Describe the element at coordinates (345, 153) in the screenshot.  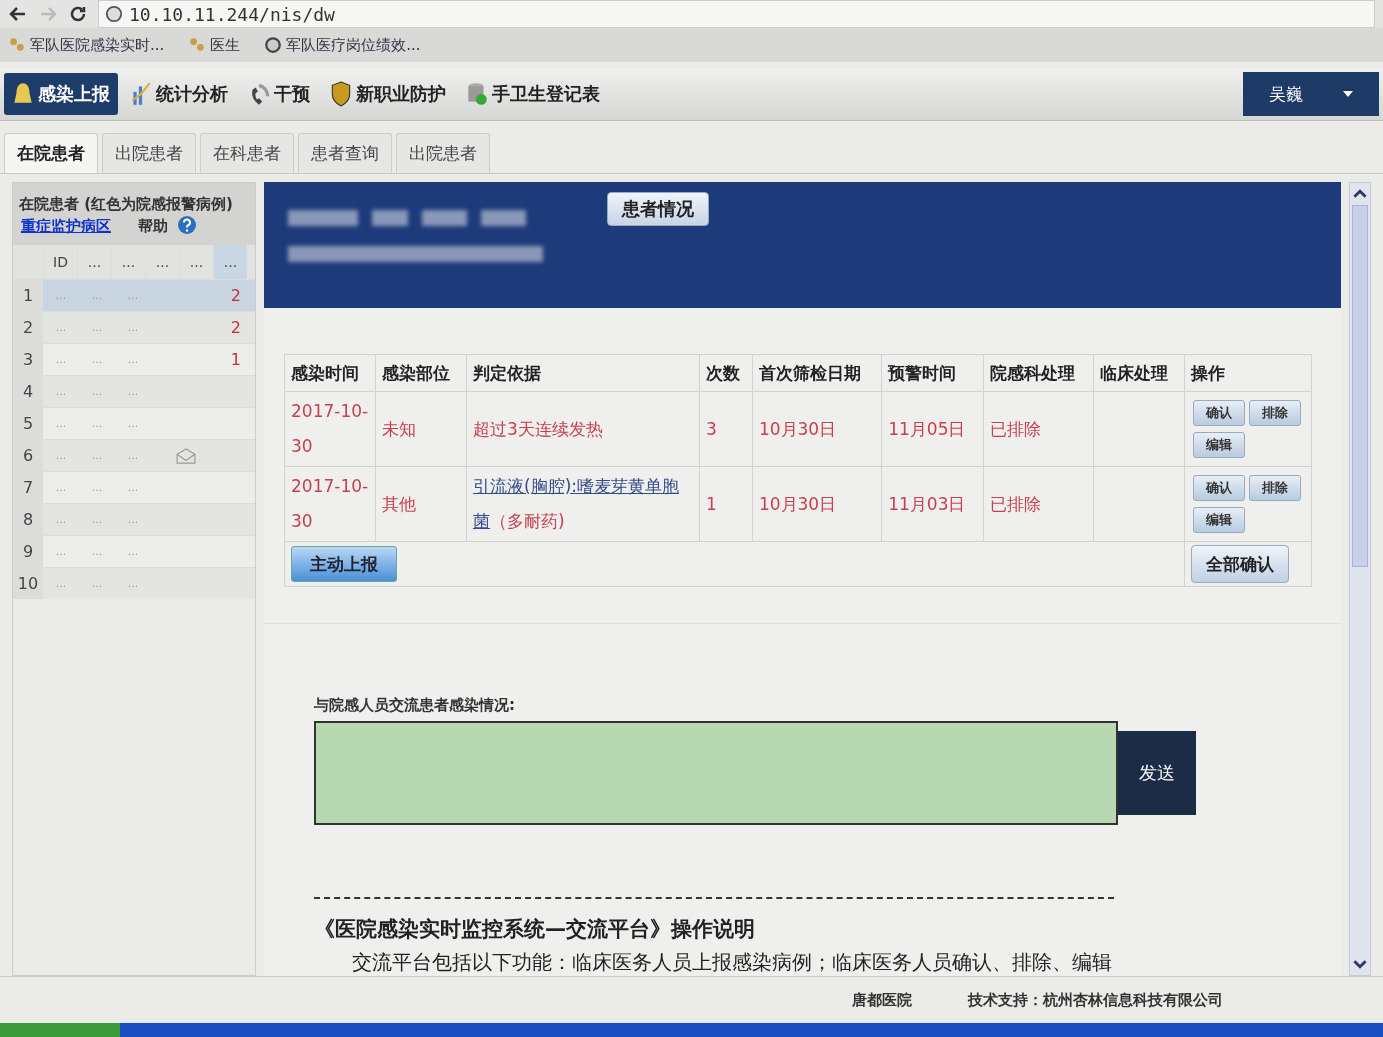
I see `tab: 患者查询` at that location.